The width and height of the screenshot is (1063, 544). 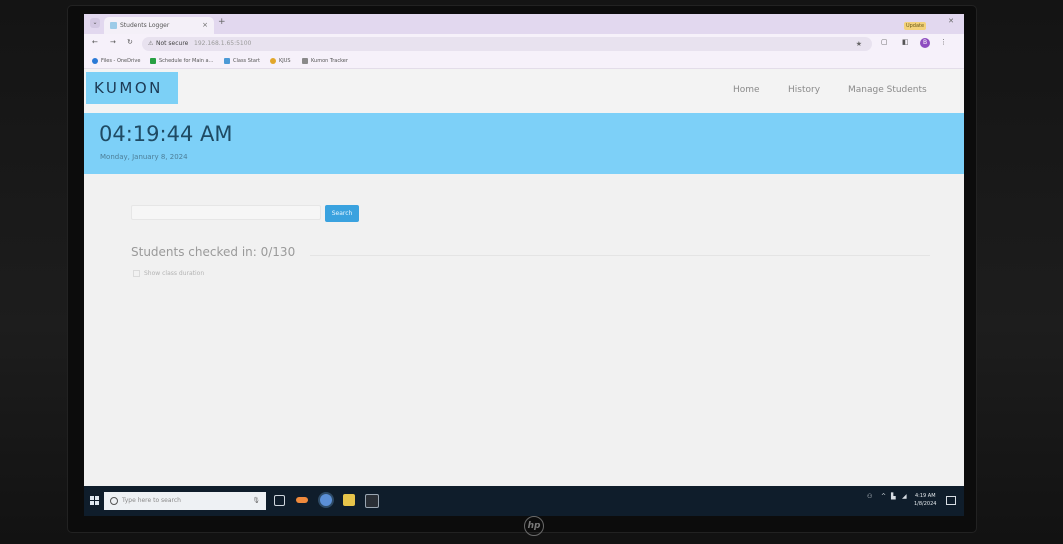 I want to click on kumon-logo: KUMON, so click(x=132, y=88).